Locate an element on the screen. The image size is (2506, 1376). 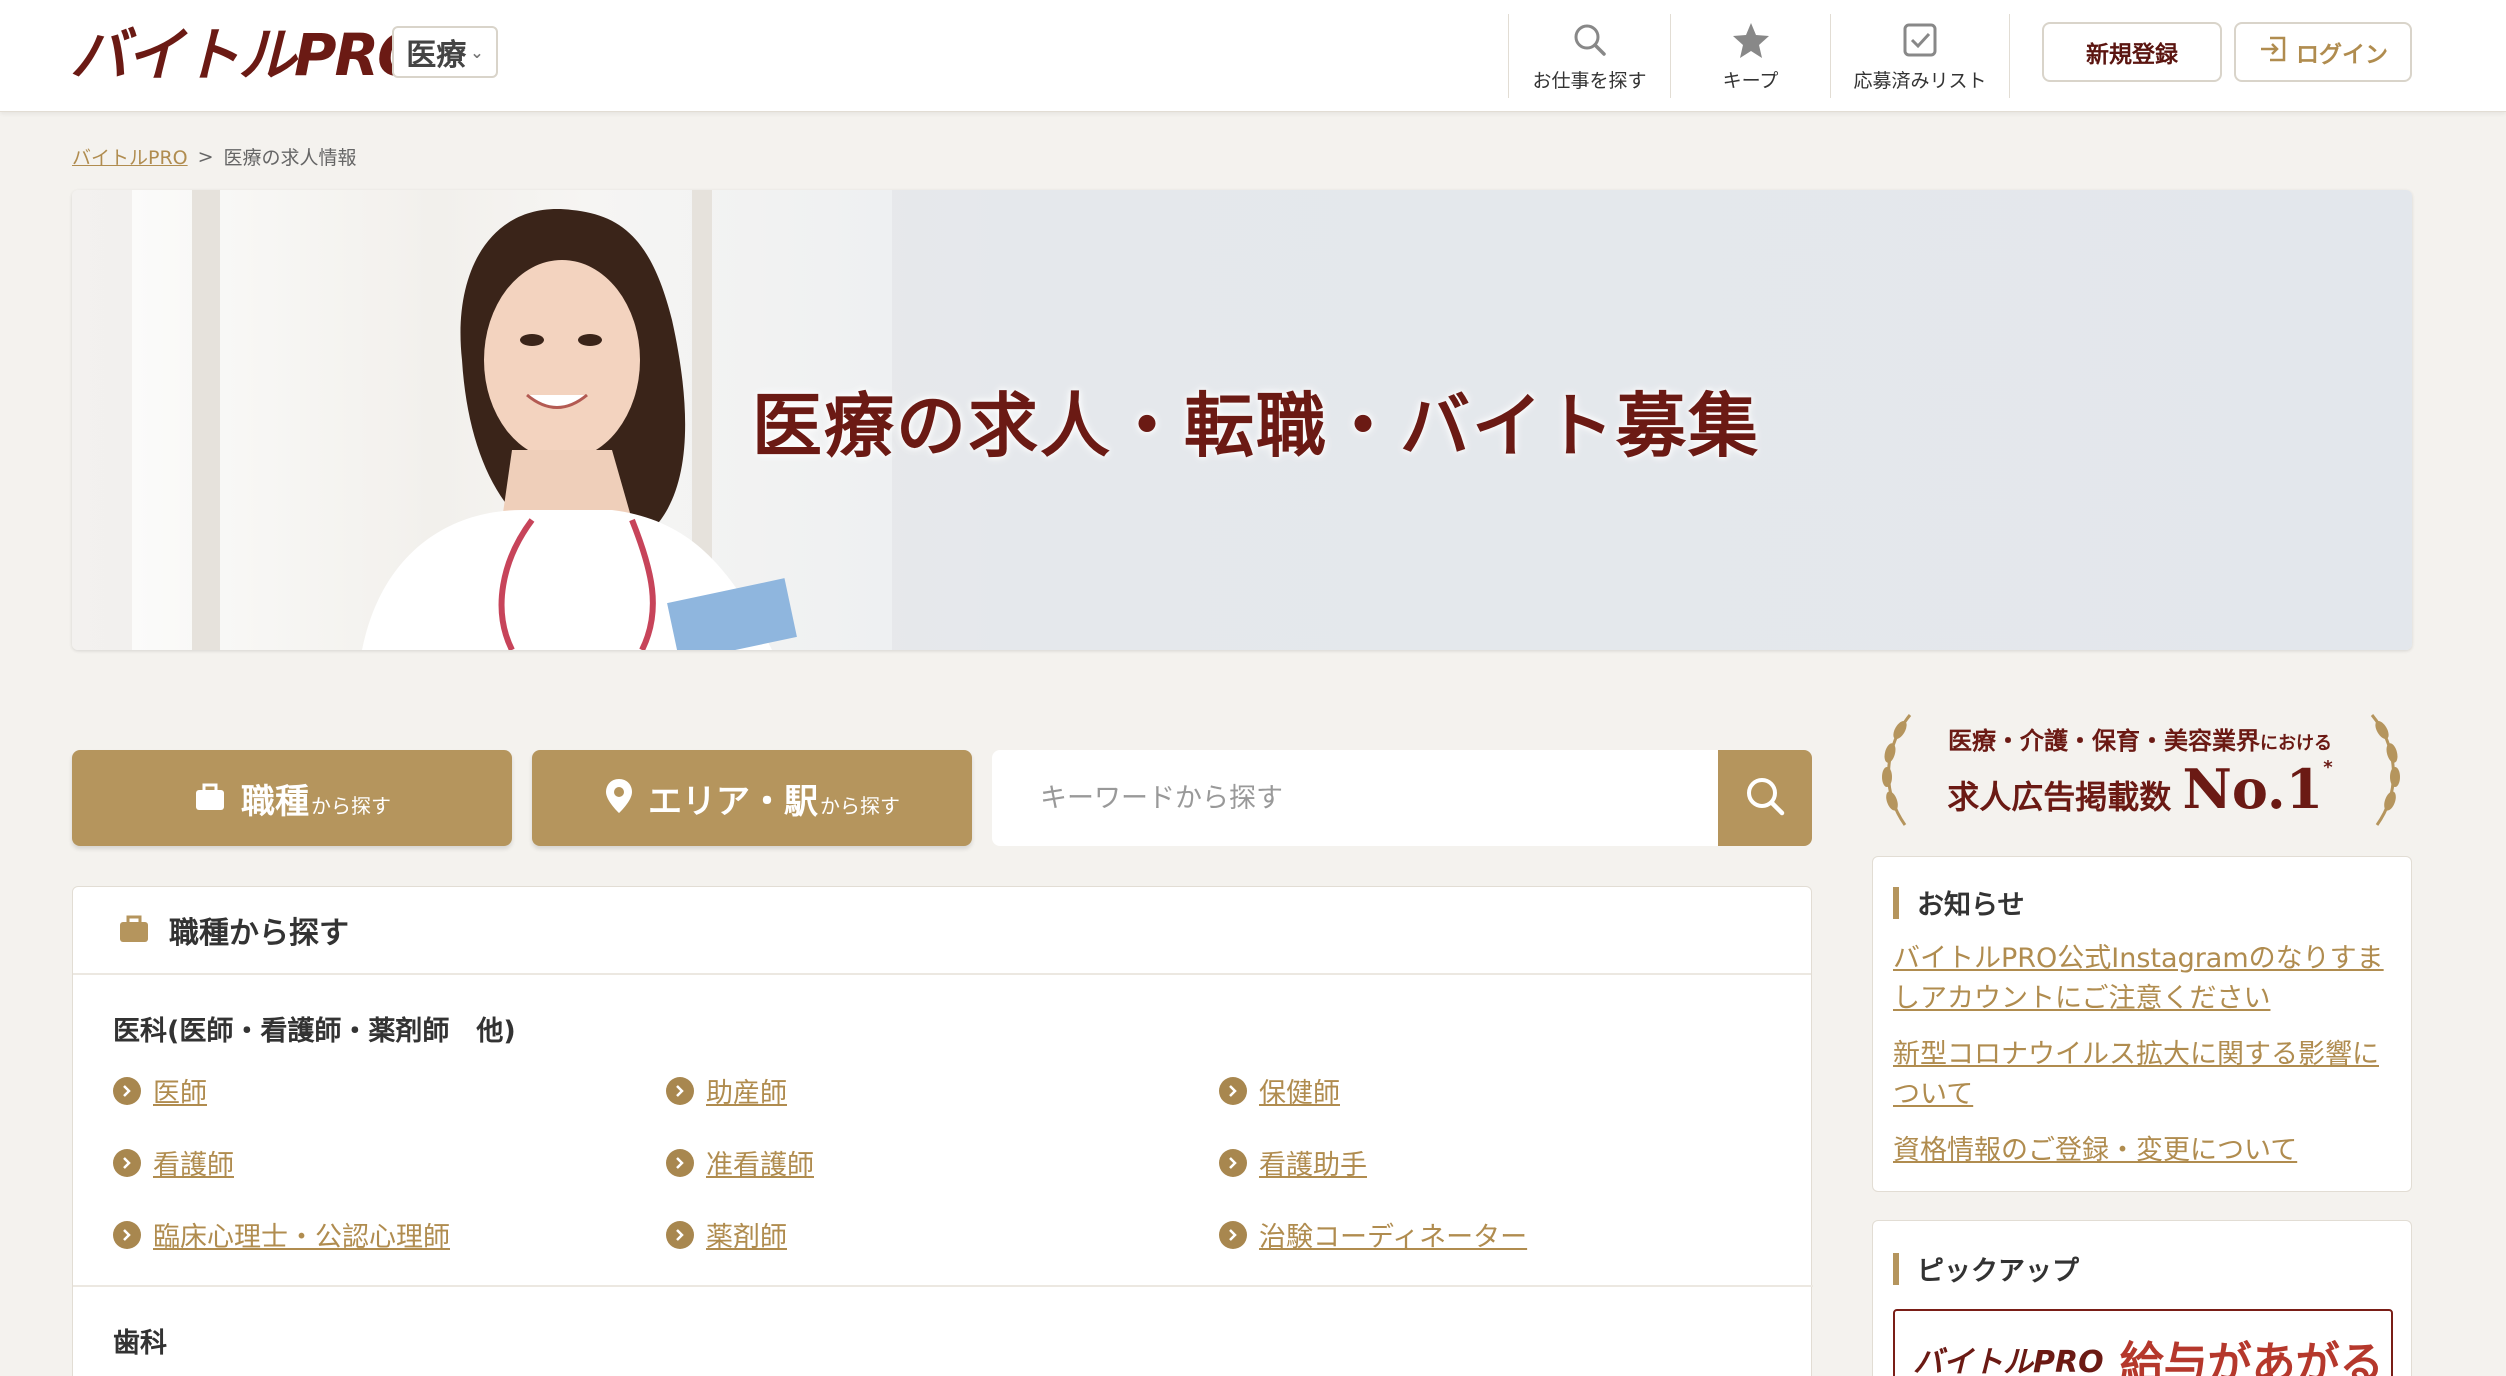
nav-applied-list: 応募済みリスト is located at coordinates (1920, 56).